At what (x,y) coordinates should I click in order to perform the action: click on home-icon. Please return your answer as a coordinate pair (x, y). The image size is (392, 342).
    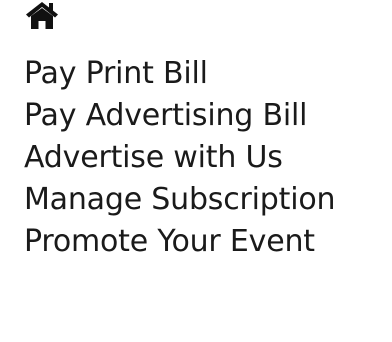
    Looking at the image, I should click on (42, 15).